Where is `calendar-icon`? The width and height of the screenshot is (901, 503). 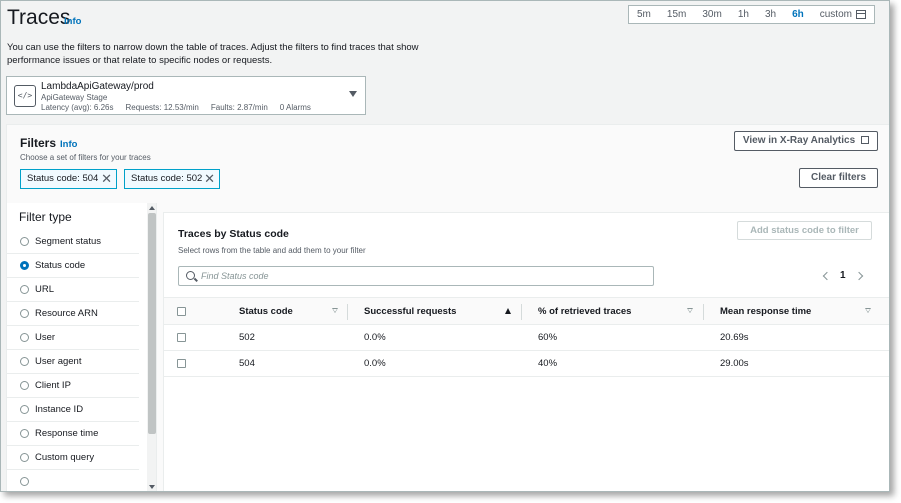 calendar-icon is located at coordinates (860, 14).